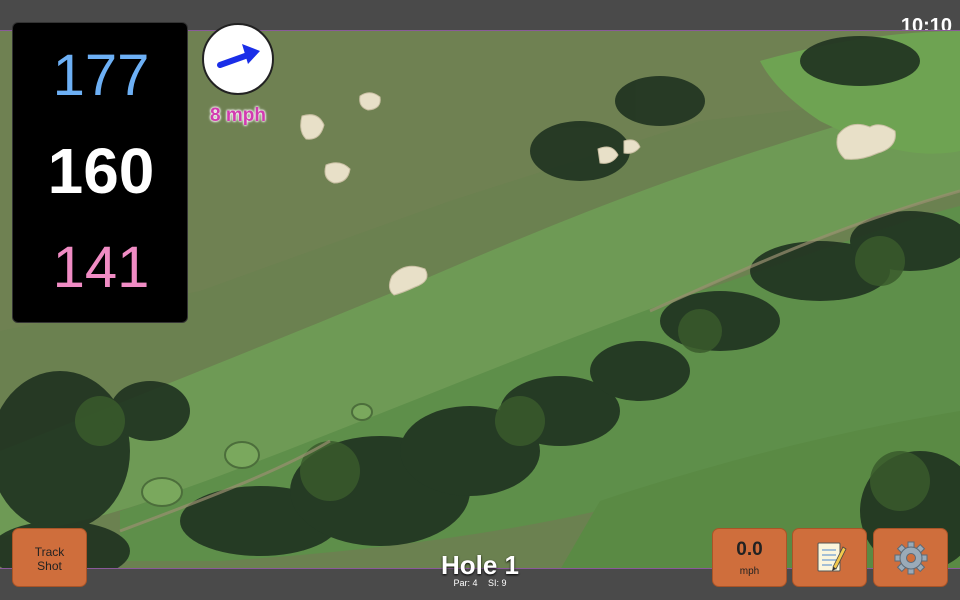 Image resolution: width=960 pixels, height=600 pixels. Describe the element at coordinates (480, 583) in the screenshot. I see `hole-info: Par: 4 SI: 9` at that location.